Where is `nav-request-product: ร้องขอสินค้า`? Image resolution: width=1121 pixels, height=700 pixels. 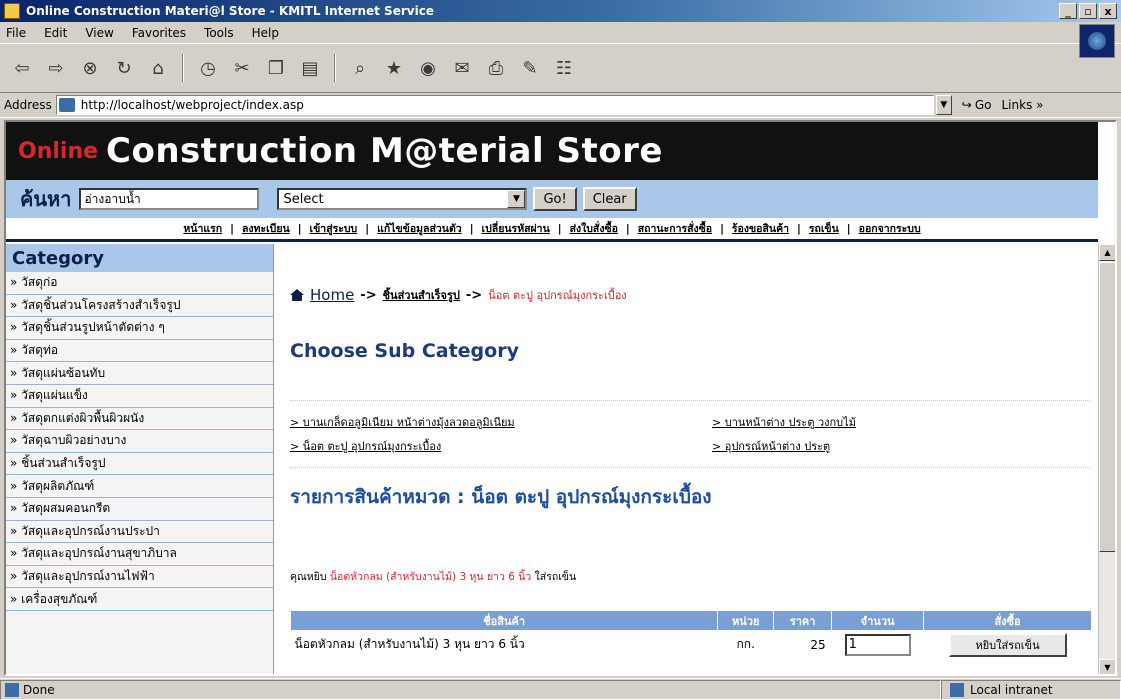 nav-request-product: ร้องขอสินค้า is located at coordinates (760, 228).